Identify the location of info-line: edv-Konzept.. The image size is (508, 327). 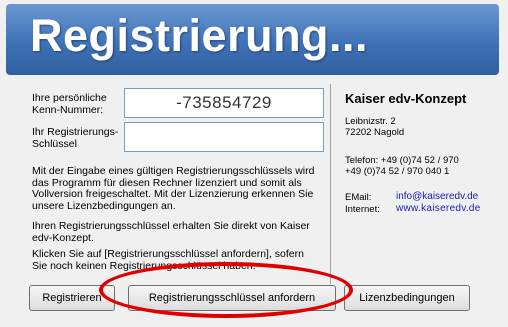
(63, 237).